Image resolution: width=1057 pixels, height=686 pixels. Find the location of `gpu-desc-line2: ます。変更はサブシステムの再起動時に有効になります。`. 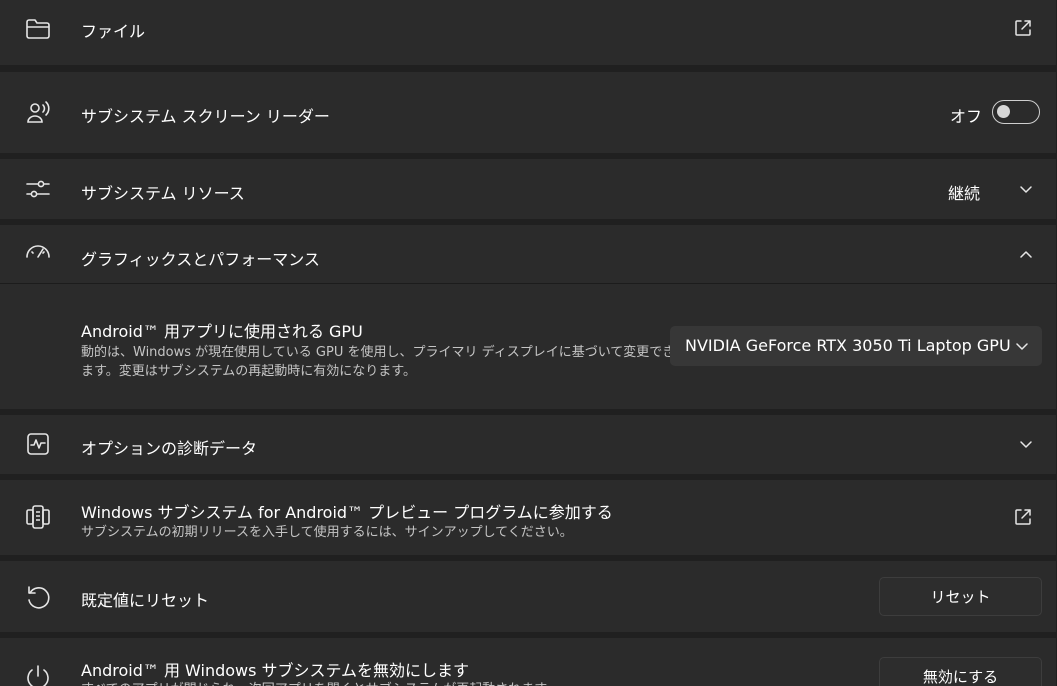

gpu-desc-line2: ます。変更はサブシステムの再起動時に有効になります。 is located at coordinates (249, 371).